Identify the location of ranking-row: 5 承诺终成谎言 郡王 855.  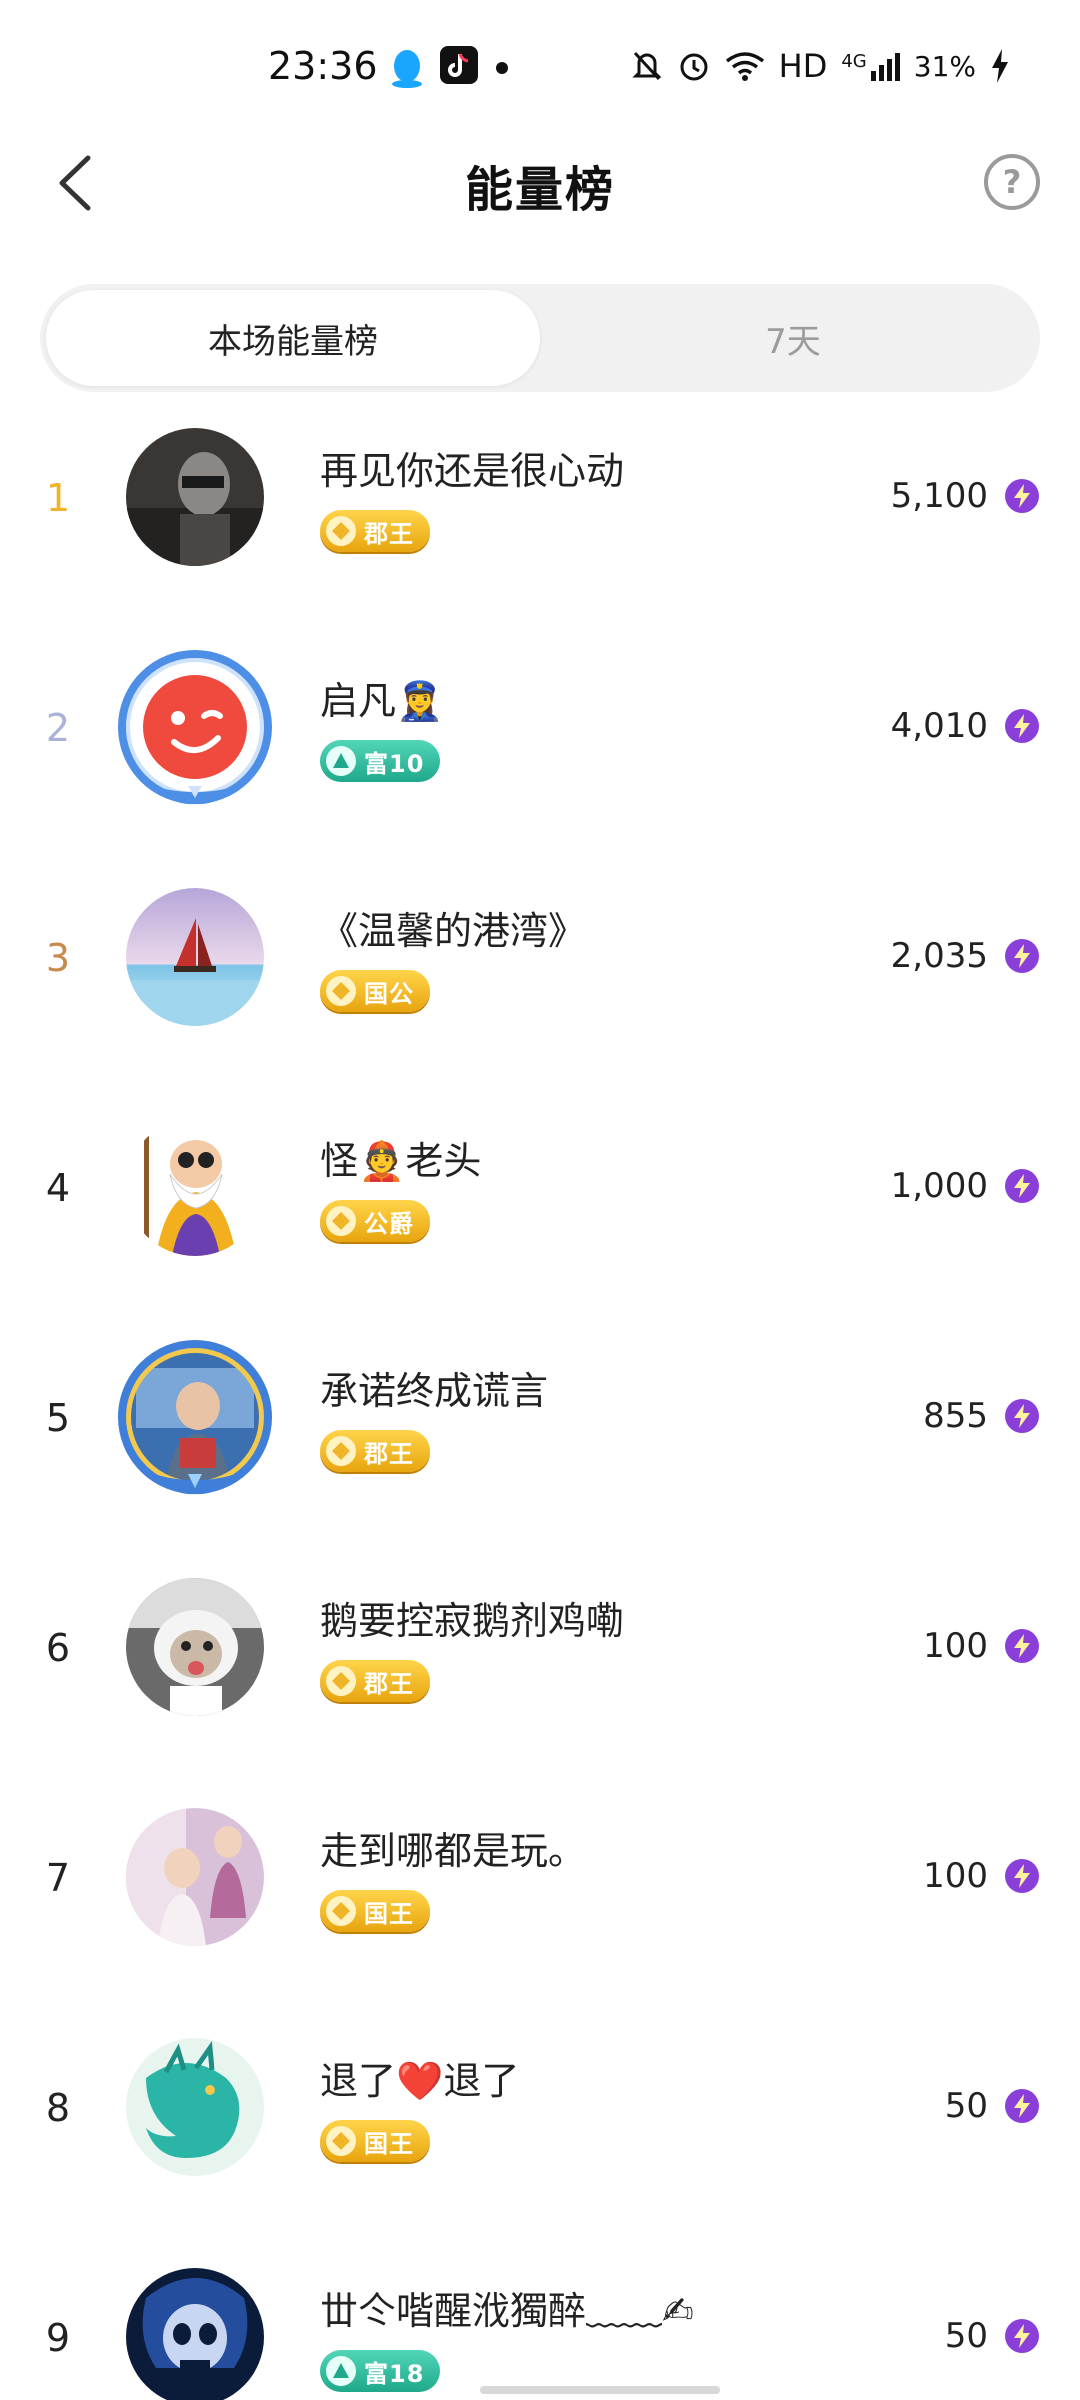
(540, 1455).